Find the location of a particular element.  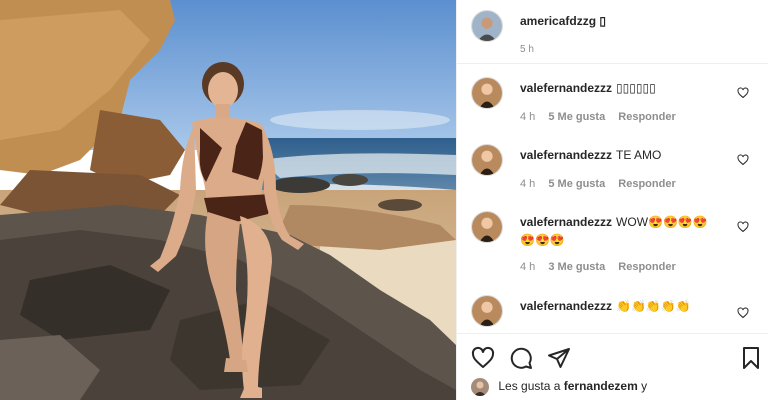

heart-icon is located at coordinates (483, 358).